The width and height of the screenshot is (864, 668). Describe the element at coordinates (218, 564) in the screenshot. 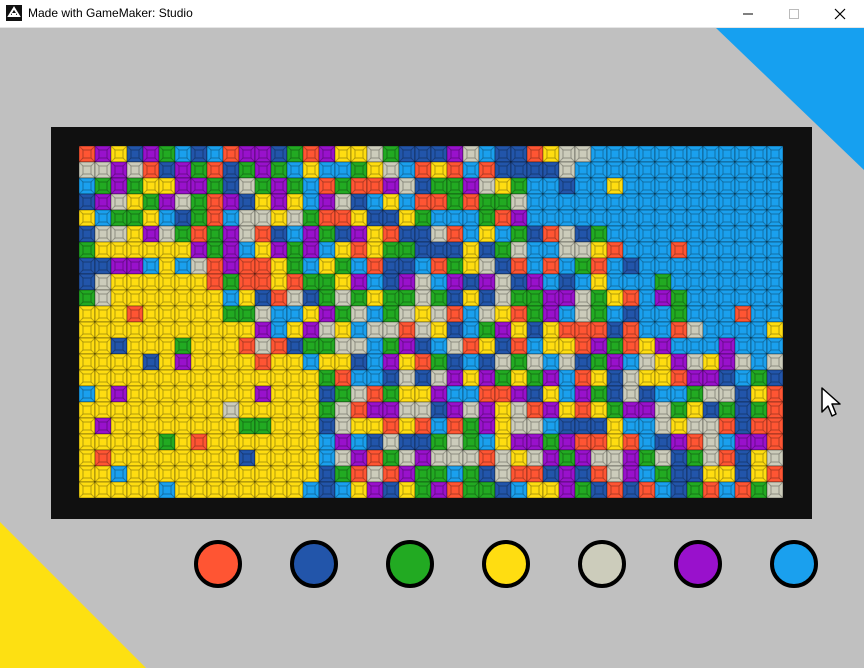

I see `color-button-red` at that location.